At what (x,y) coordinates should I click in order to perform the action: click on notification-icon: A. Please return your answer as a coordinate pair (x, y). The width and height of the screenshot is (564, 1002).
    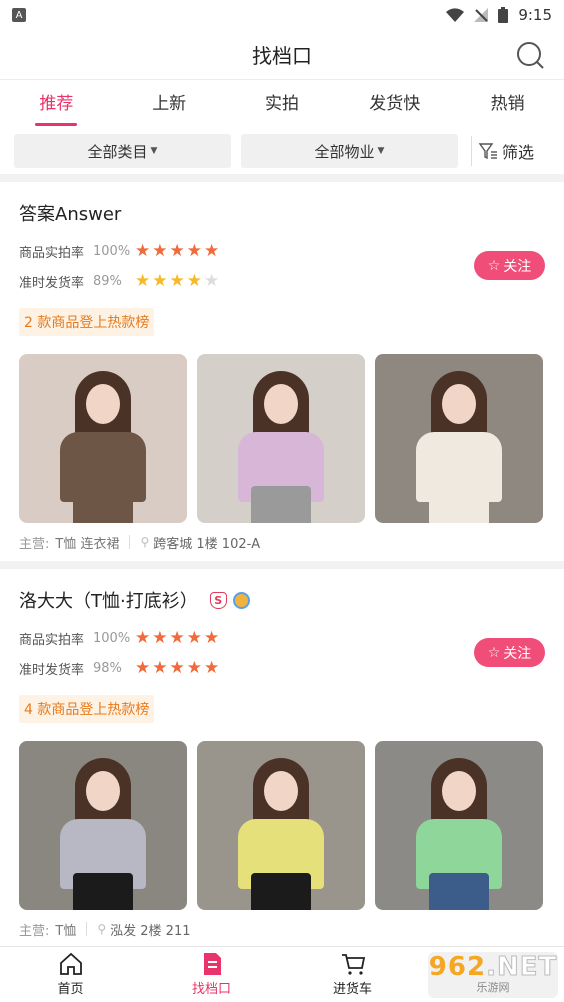
    Looking at the image, I should click on (19, 15).